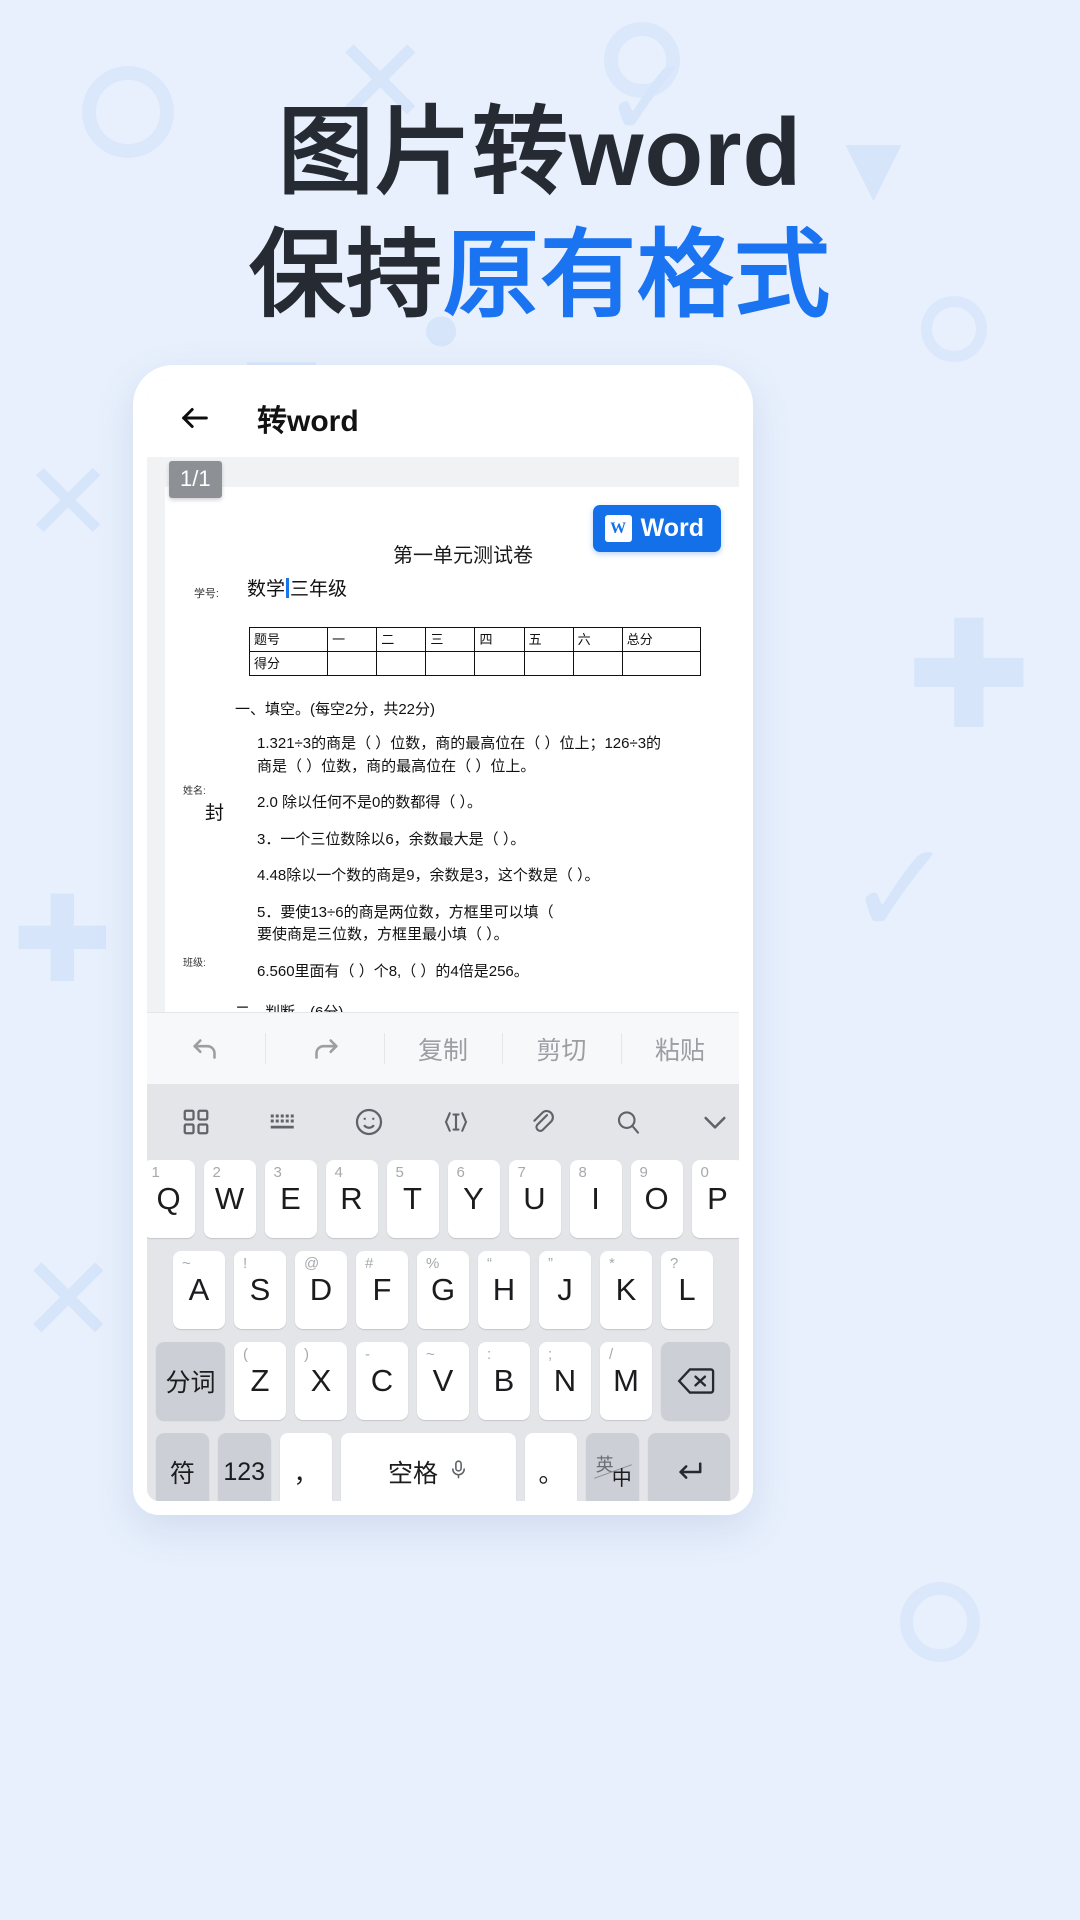  Describe the element at coordinates (412, 1474) in the screenshot. I see `key-space-label: 空格` at that location.